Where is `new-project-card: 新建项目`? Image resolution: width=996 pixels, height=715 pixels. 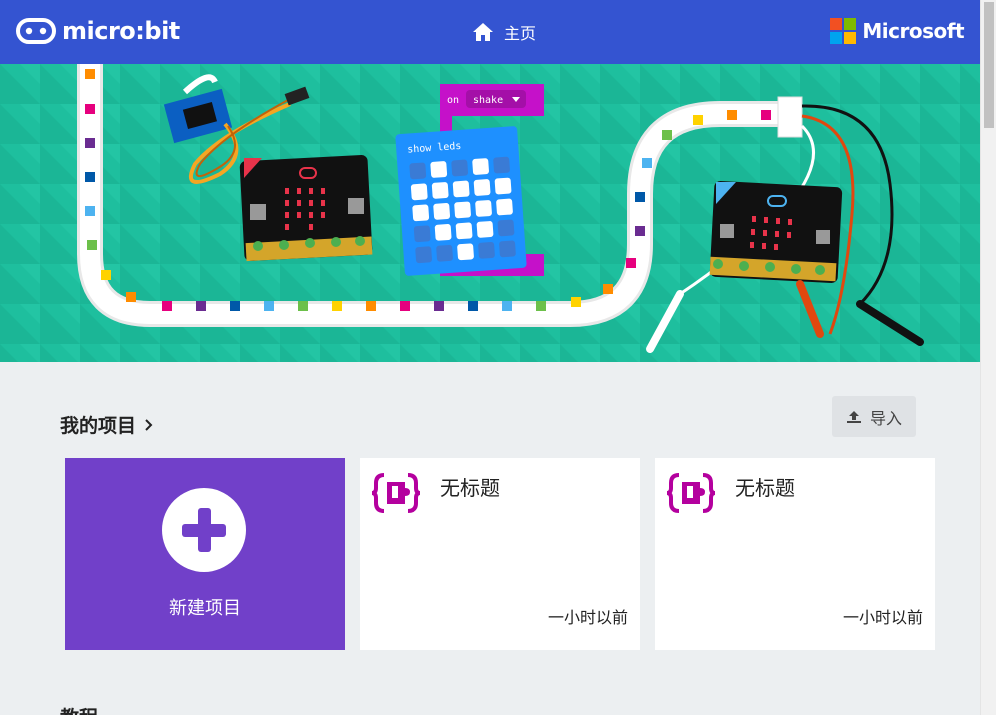
new-project-card: 新建项目 is located at coordinates (205, 554).